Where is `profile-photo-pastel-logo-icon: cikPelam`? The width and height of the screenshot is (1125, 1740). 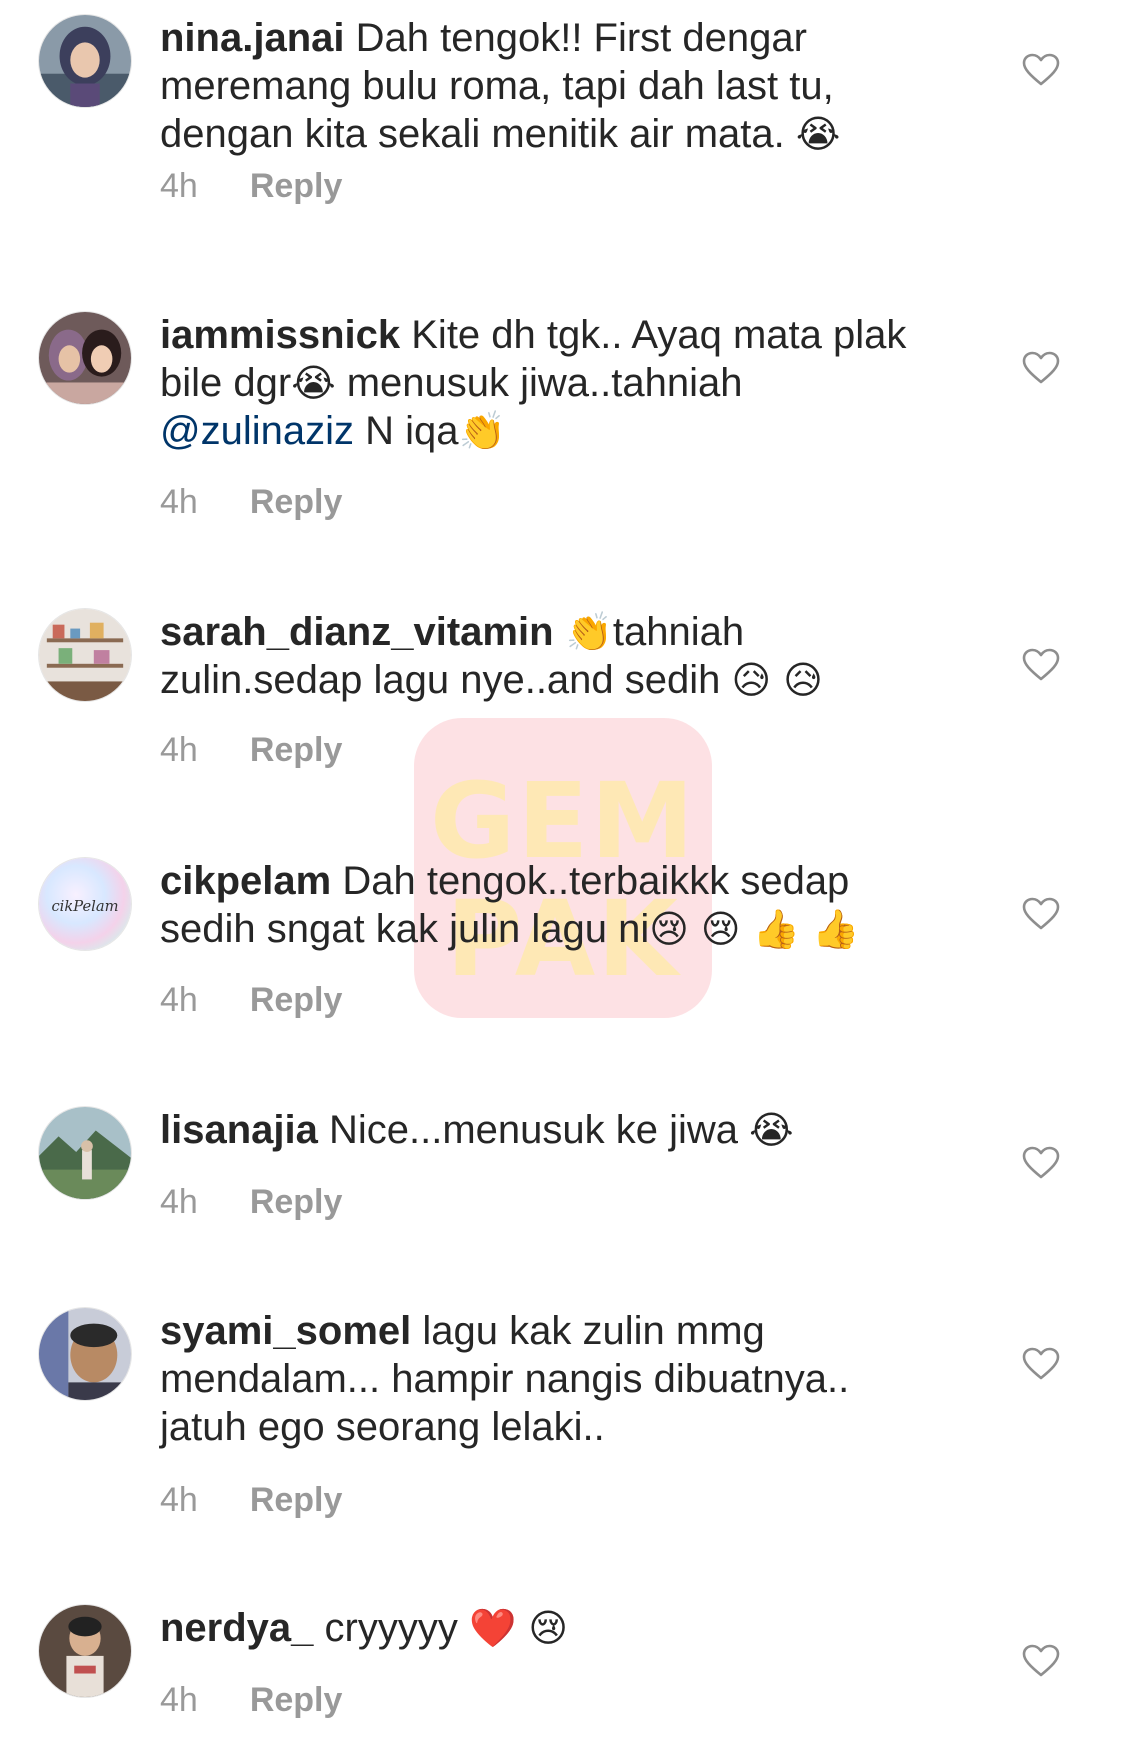
profile-photo-pastel-logo-icon: cikPelam is located at coordinates (85, 904).